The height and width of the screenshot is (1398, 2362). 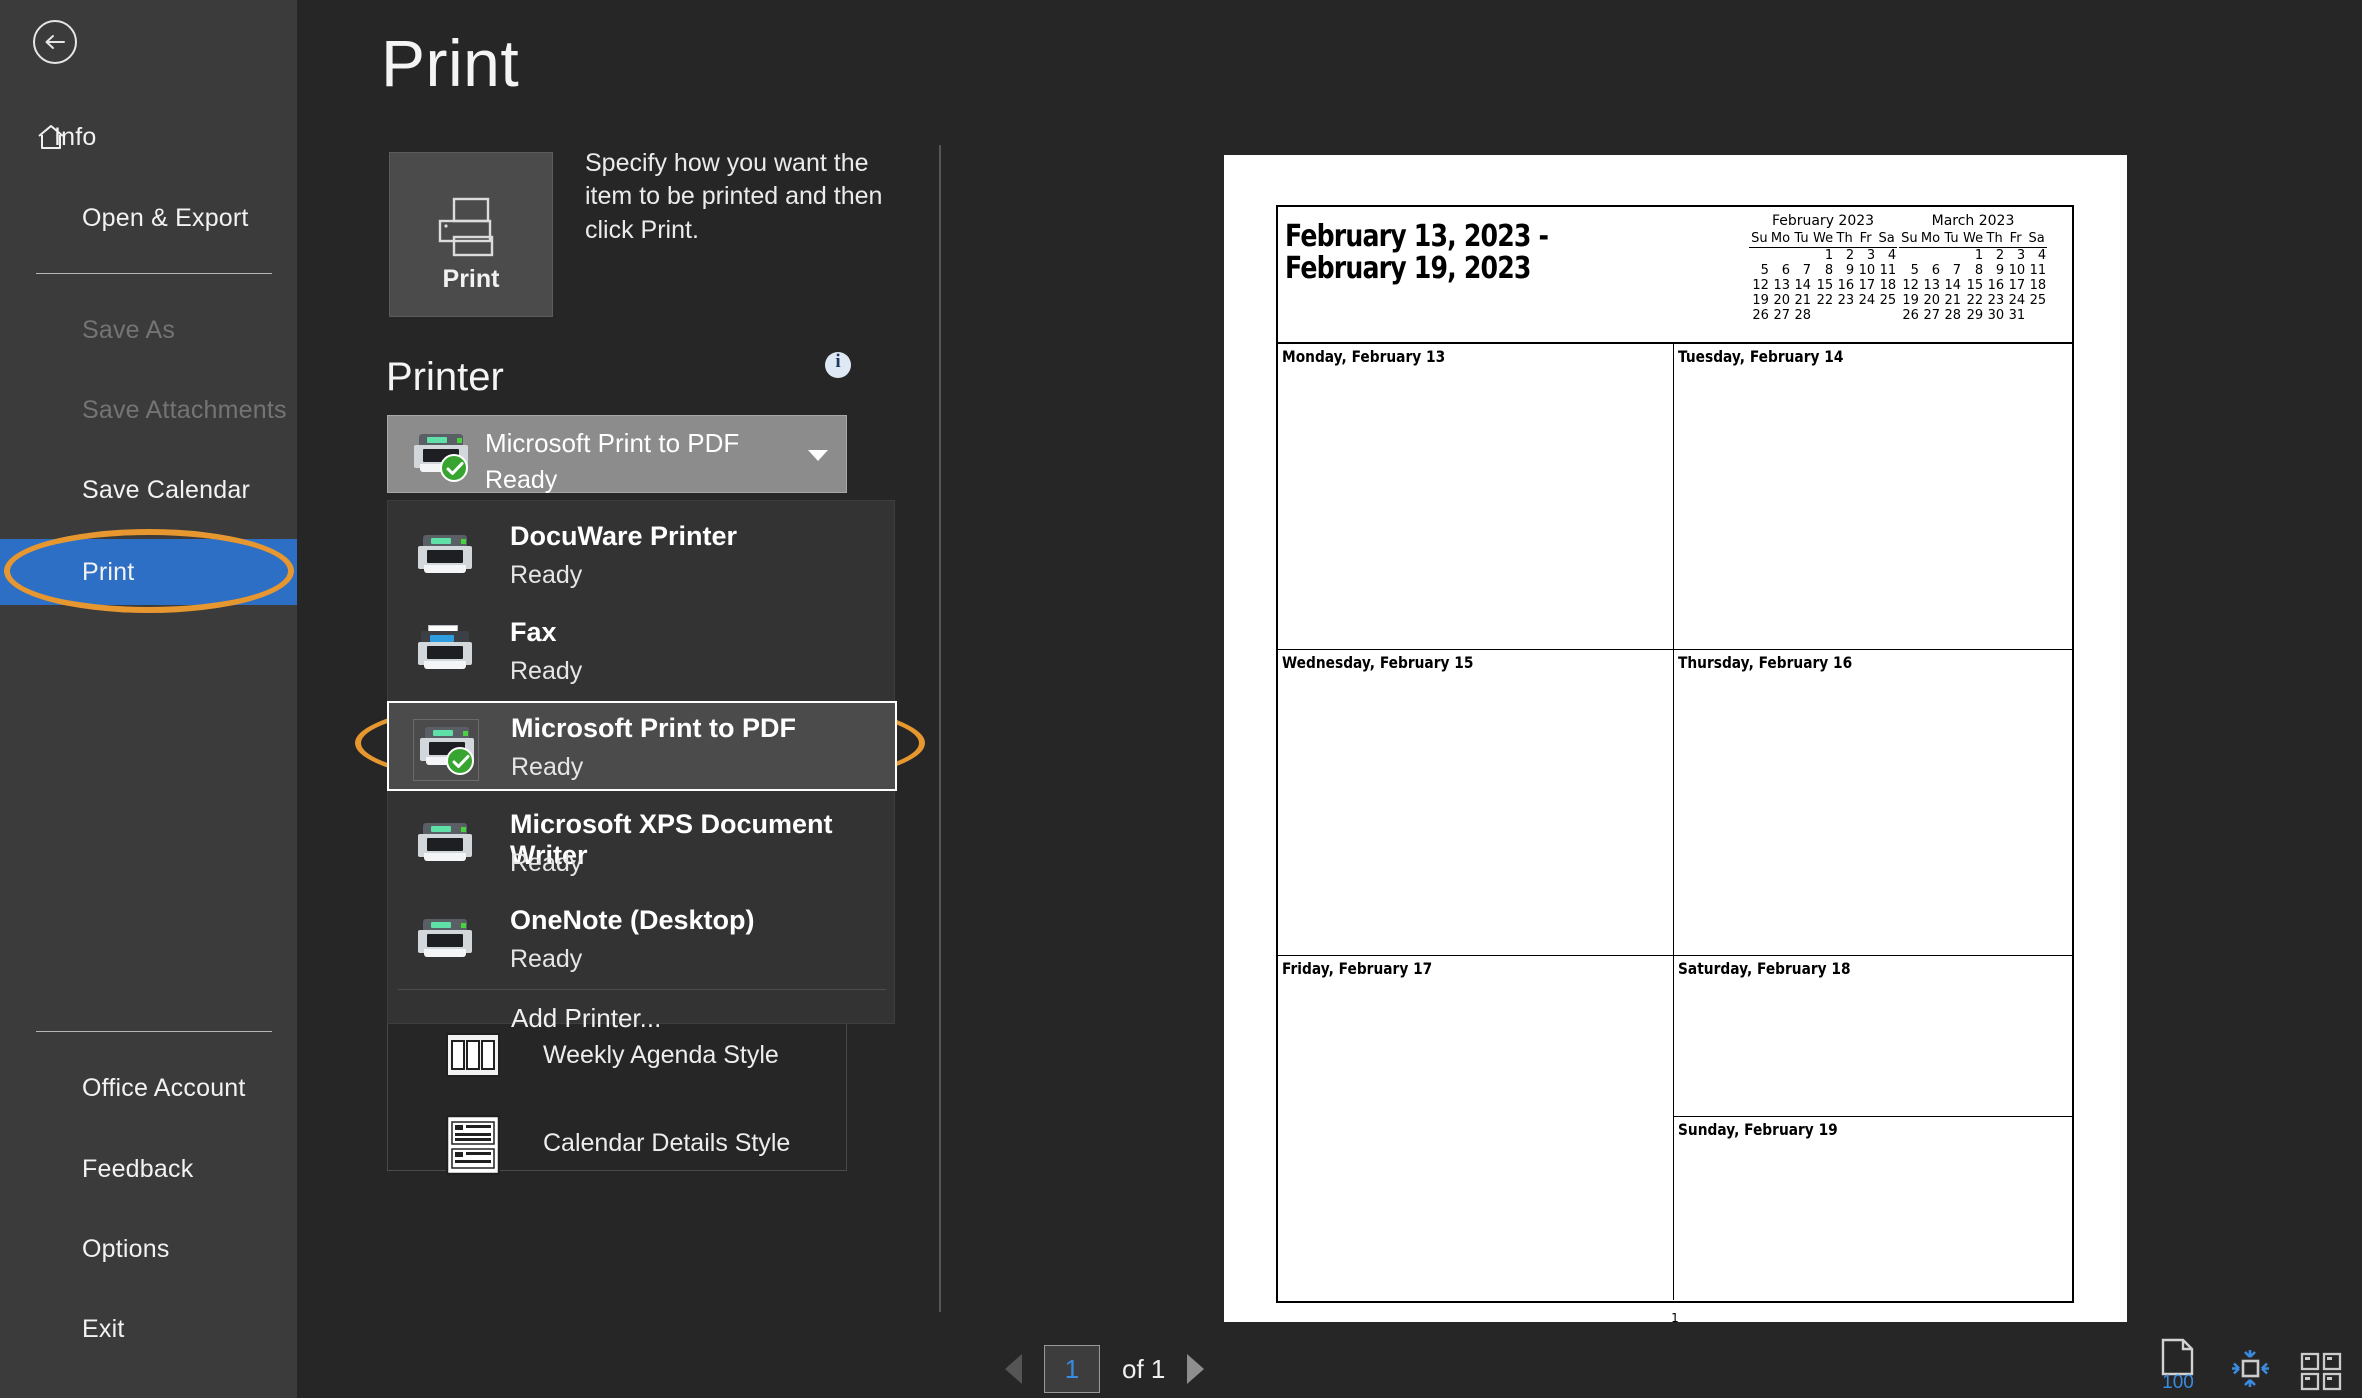 What do you see at coordinates (1357, 968) in the screenshot?
I see `calendar-day-label: Friday, February 17` at bounding box center [1357, 968].